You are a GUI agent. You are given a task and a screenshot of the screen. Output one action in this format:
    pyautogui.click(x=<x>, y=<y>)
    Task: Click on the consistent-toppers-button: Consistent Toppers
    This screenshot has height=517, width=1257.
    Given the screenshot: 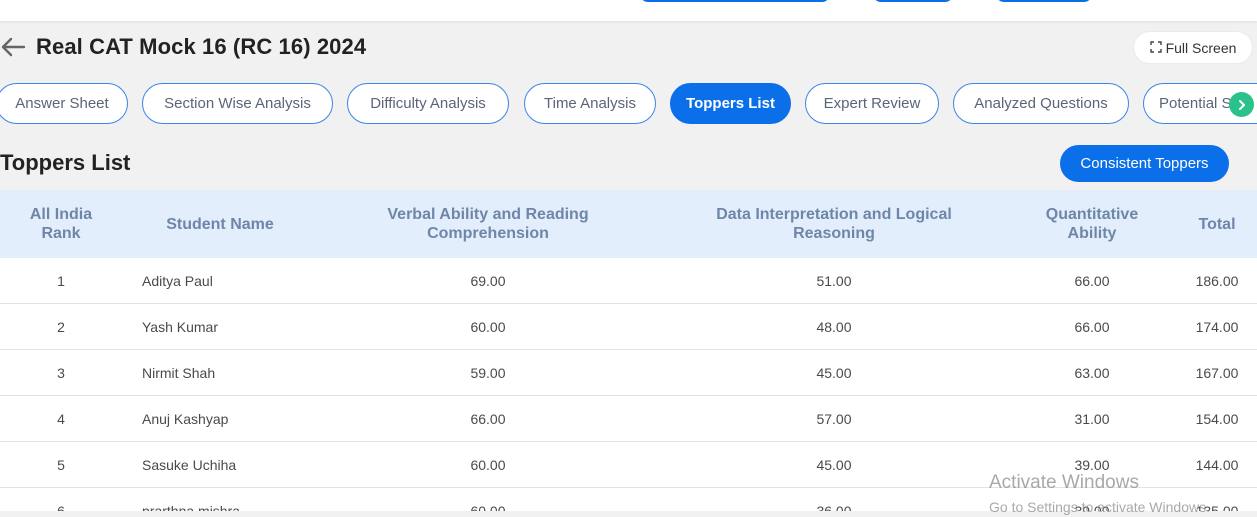 What is the action you would take?
    pyautogui.click(x=1144, y=163)
    